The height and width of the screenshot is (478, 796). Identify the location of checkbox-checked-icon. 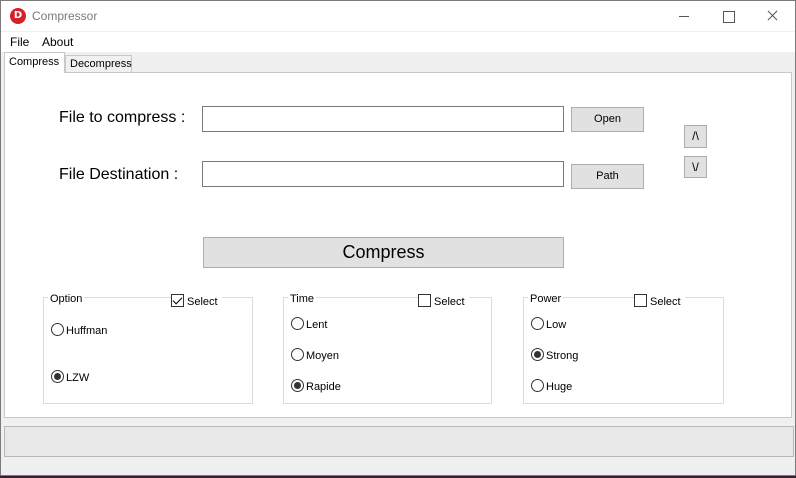
(177, 300).